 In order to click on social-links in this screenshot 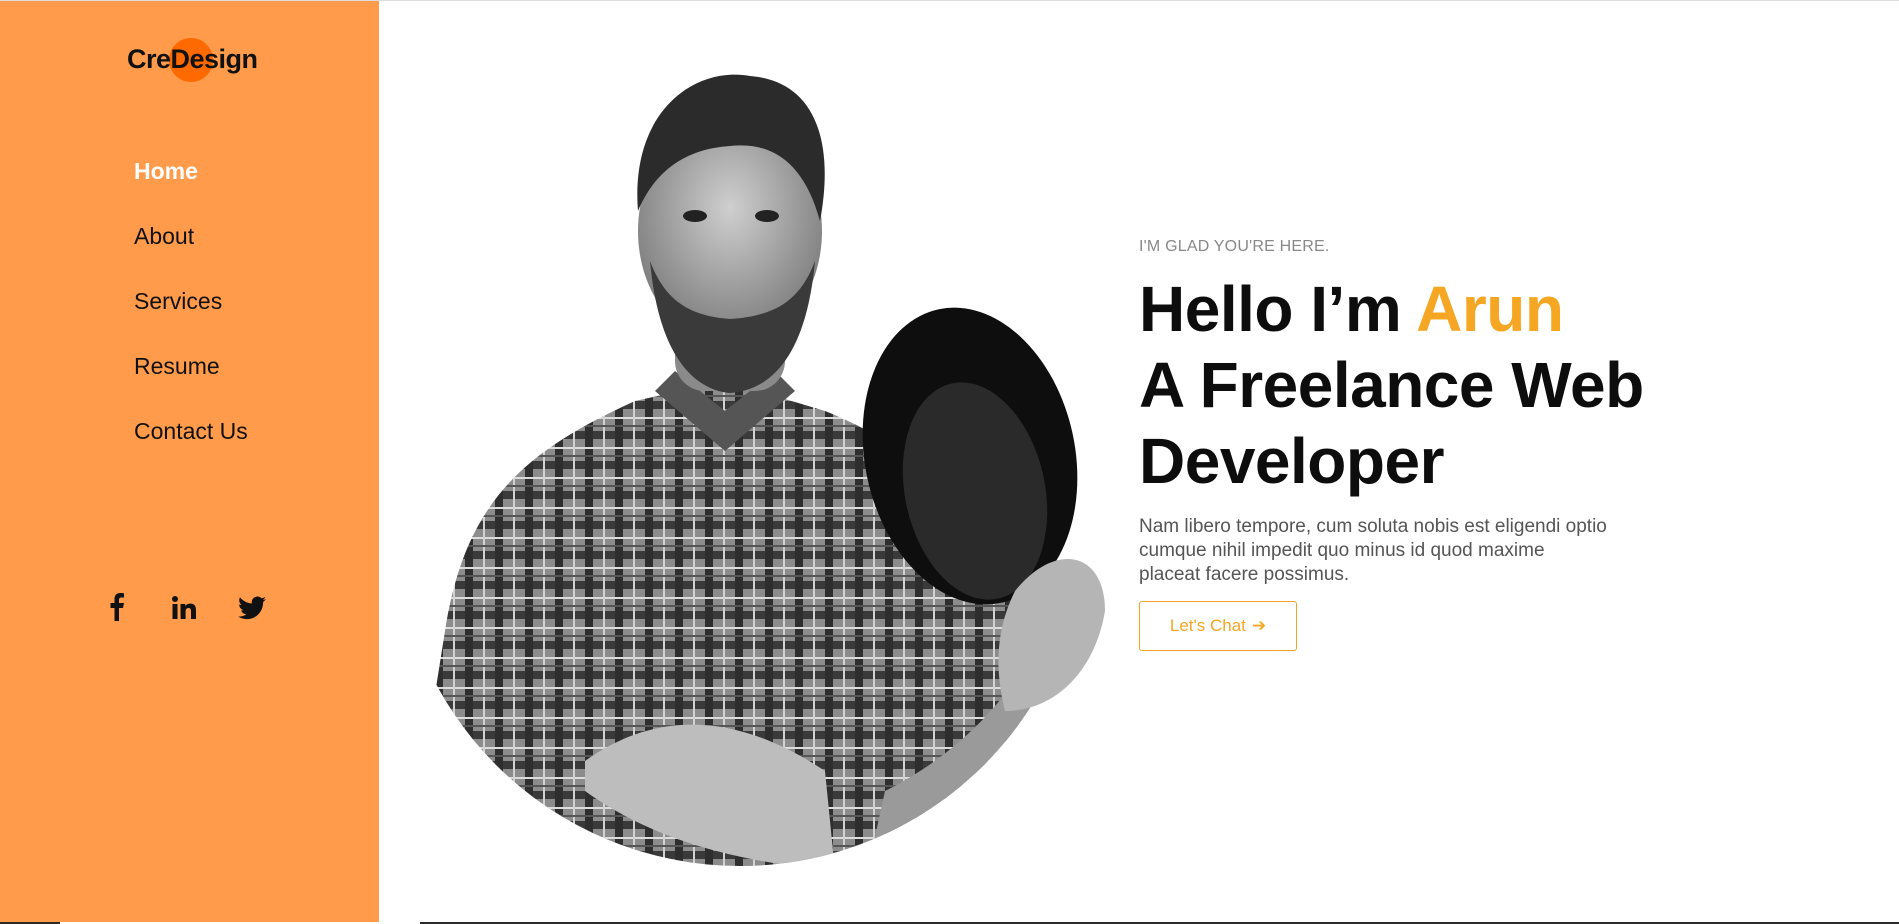, I will do `click(195, 608)`.